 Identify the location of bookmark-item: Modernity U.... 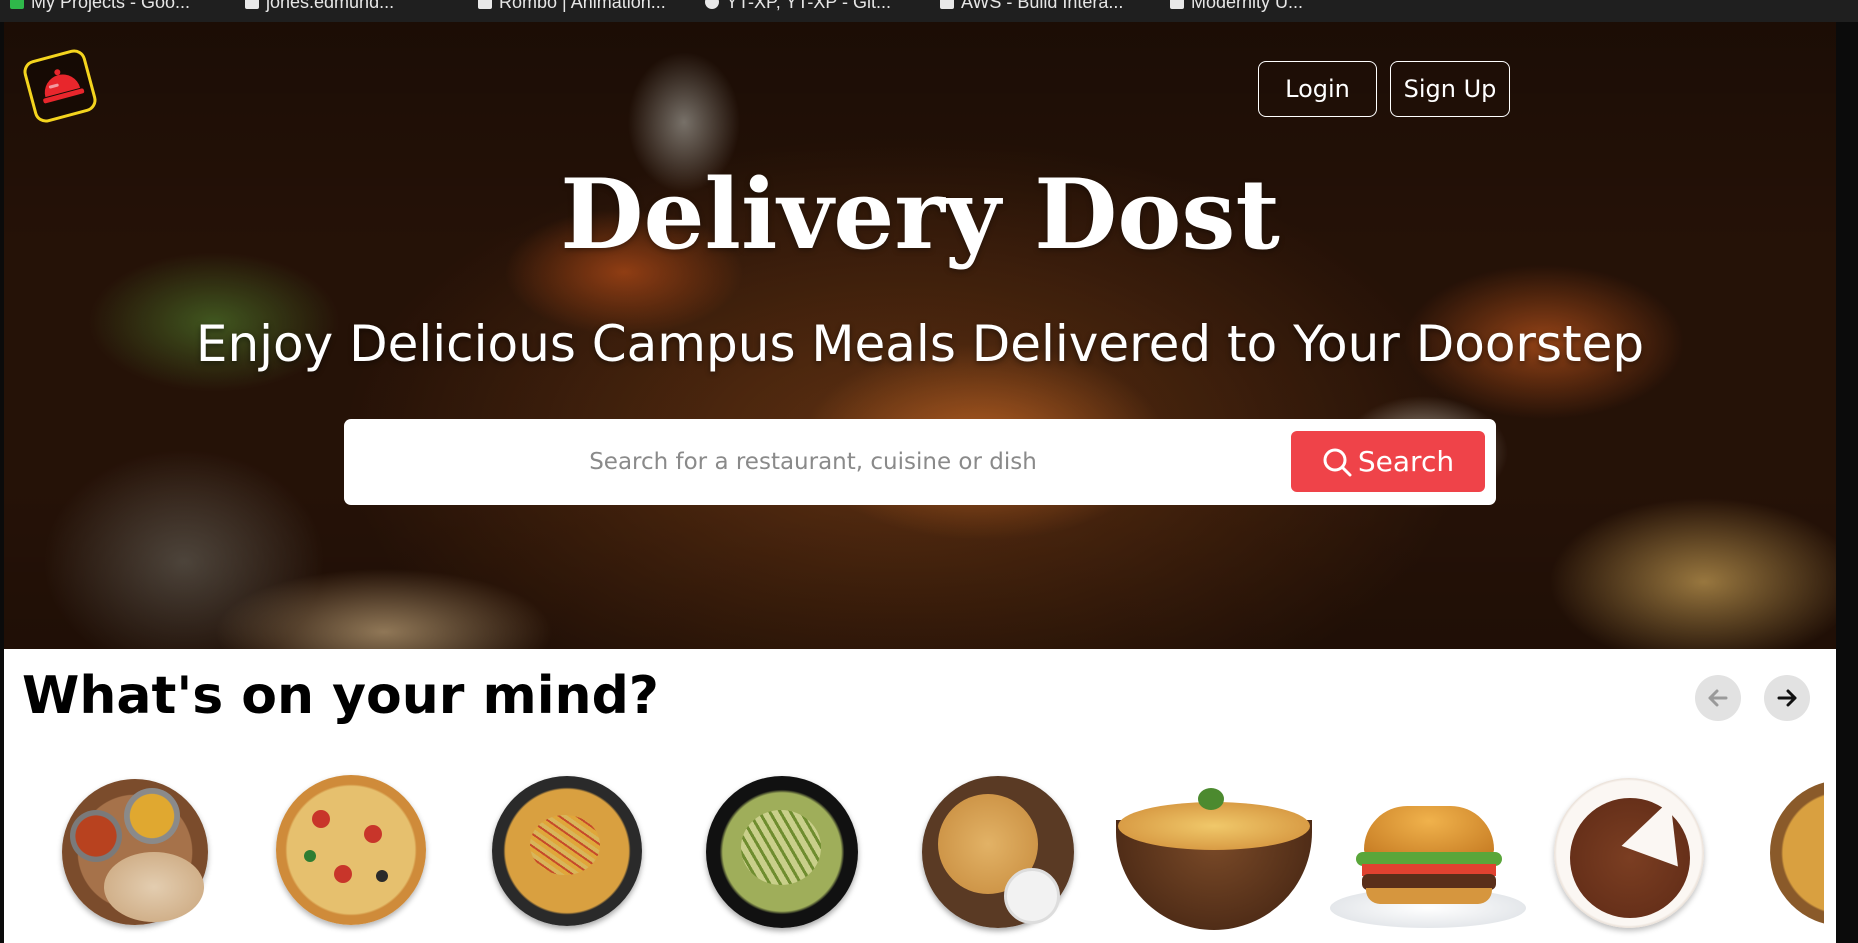
(1236, 6).